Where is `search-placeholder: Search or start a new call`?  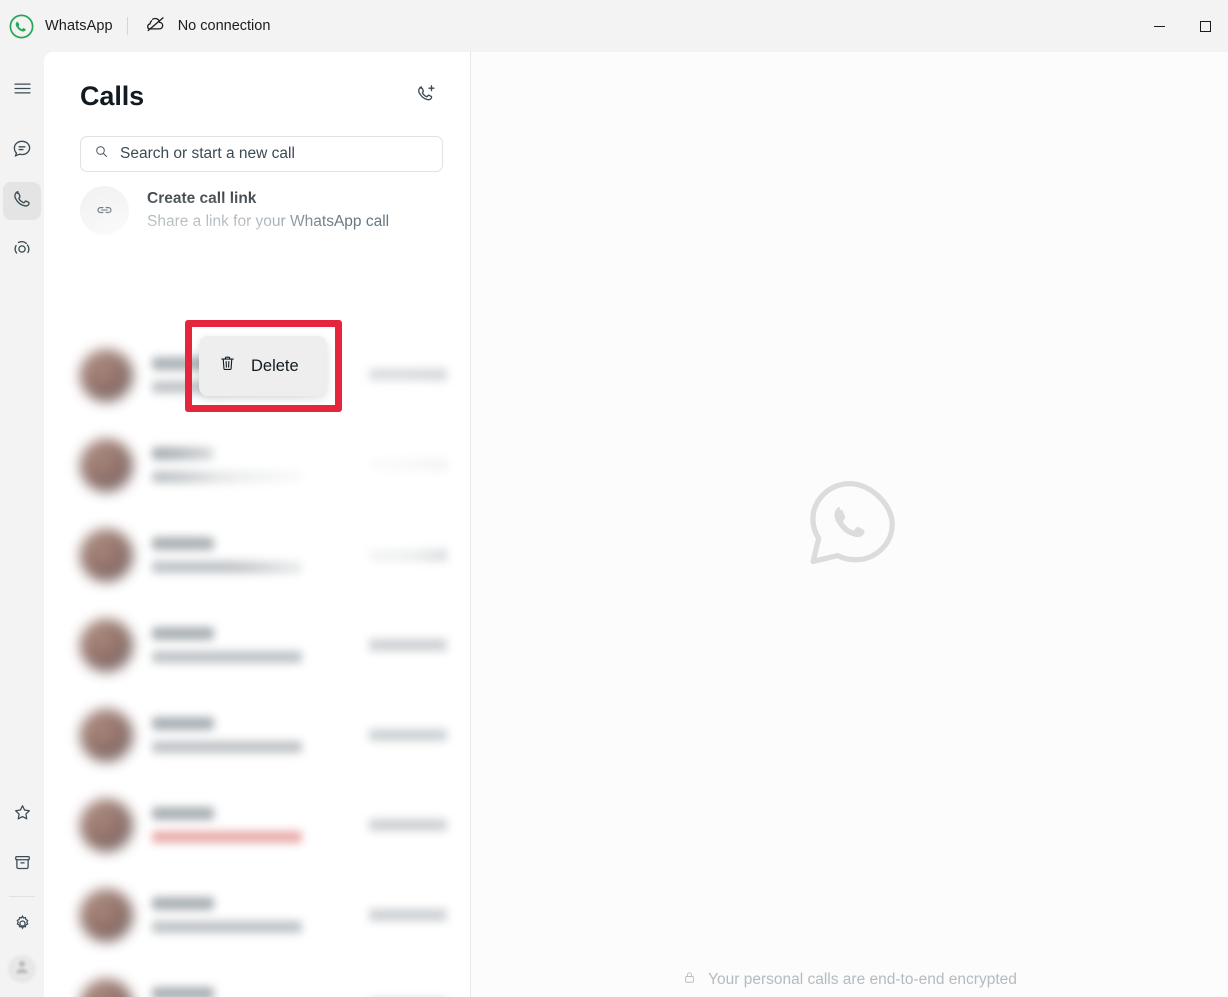 search-placeholder: Search or start a new call is located at coordinates (207, 153).